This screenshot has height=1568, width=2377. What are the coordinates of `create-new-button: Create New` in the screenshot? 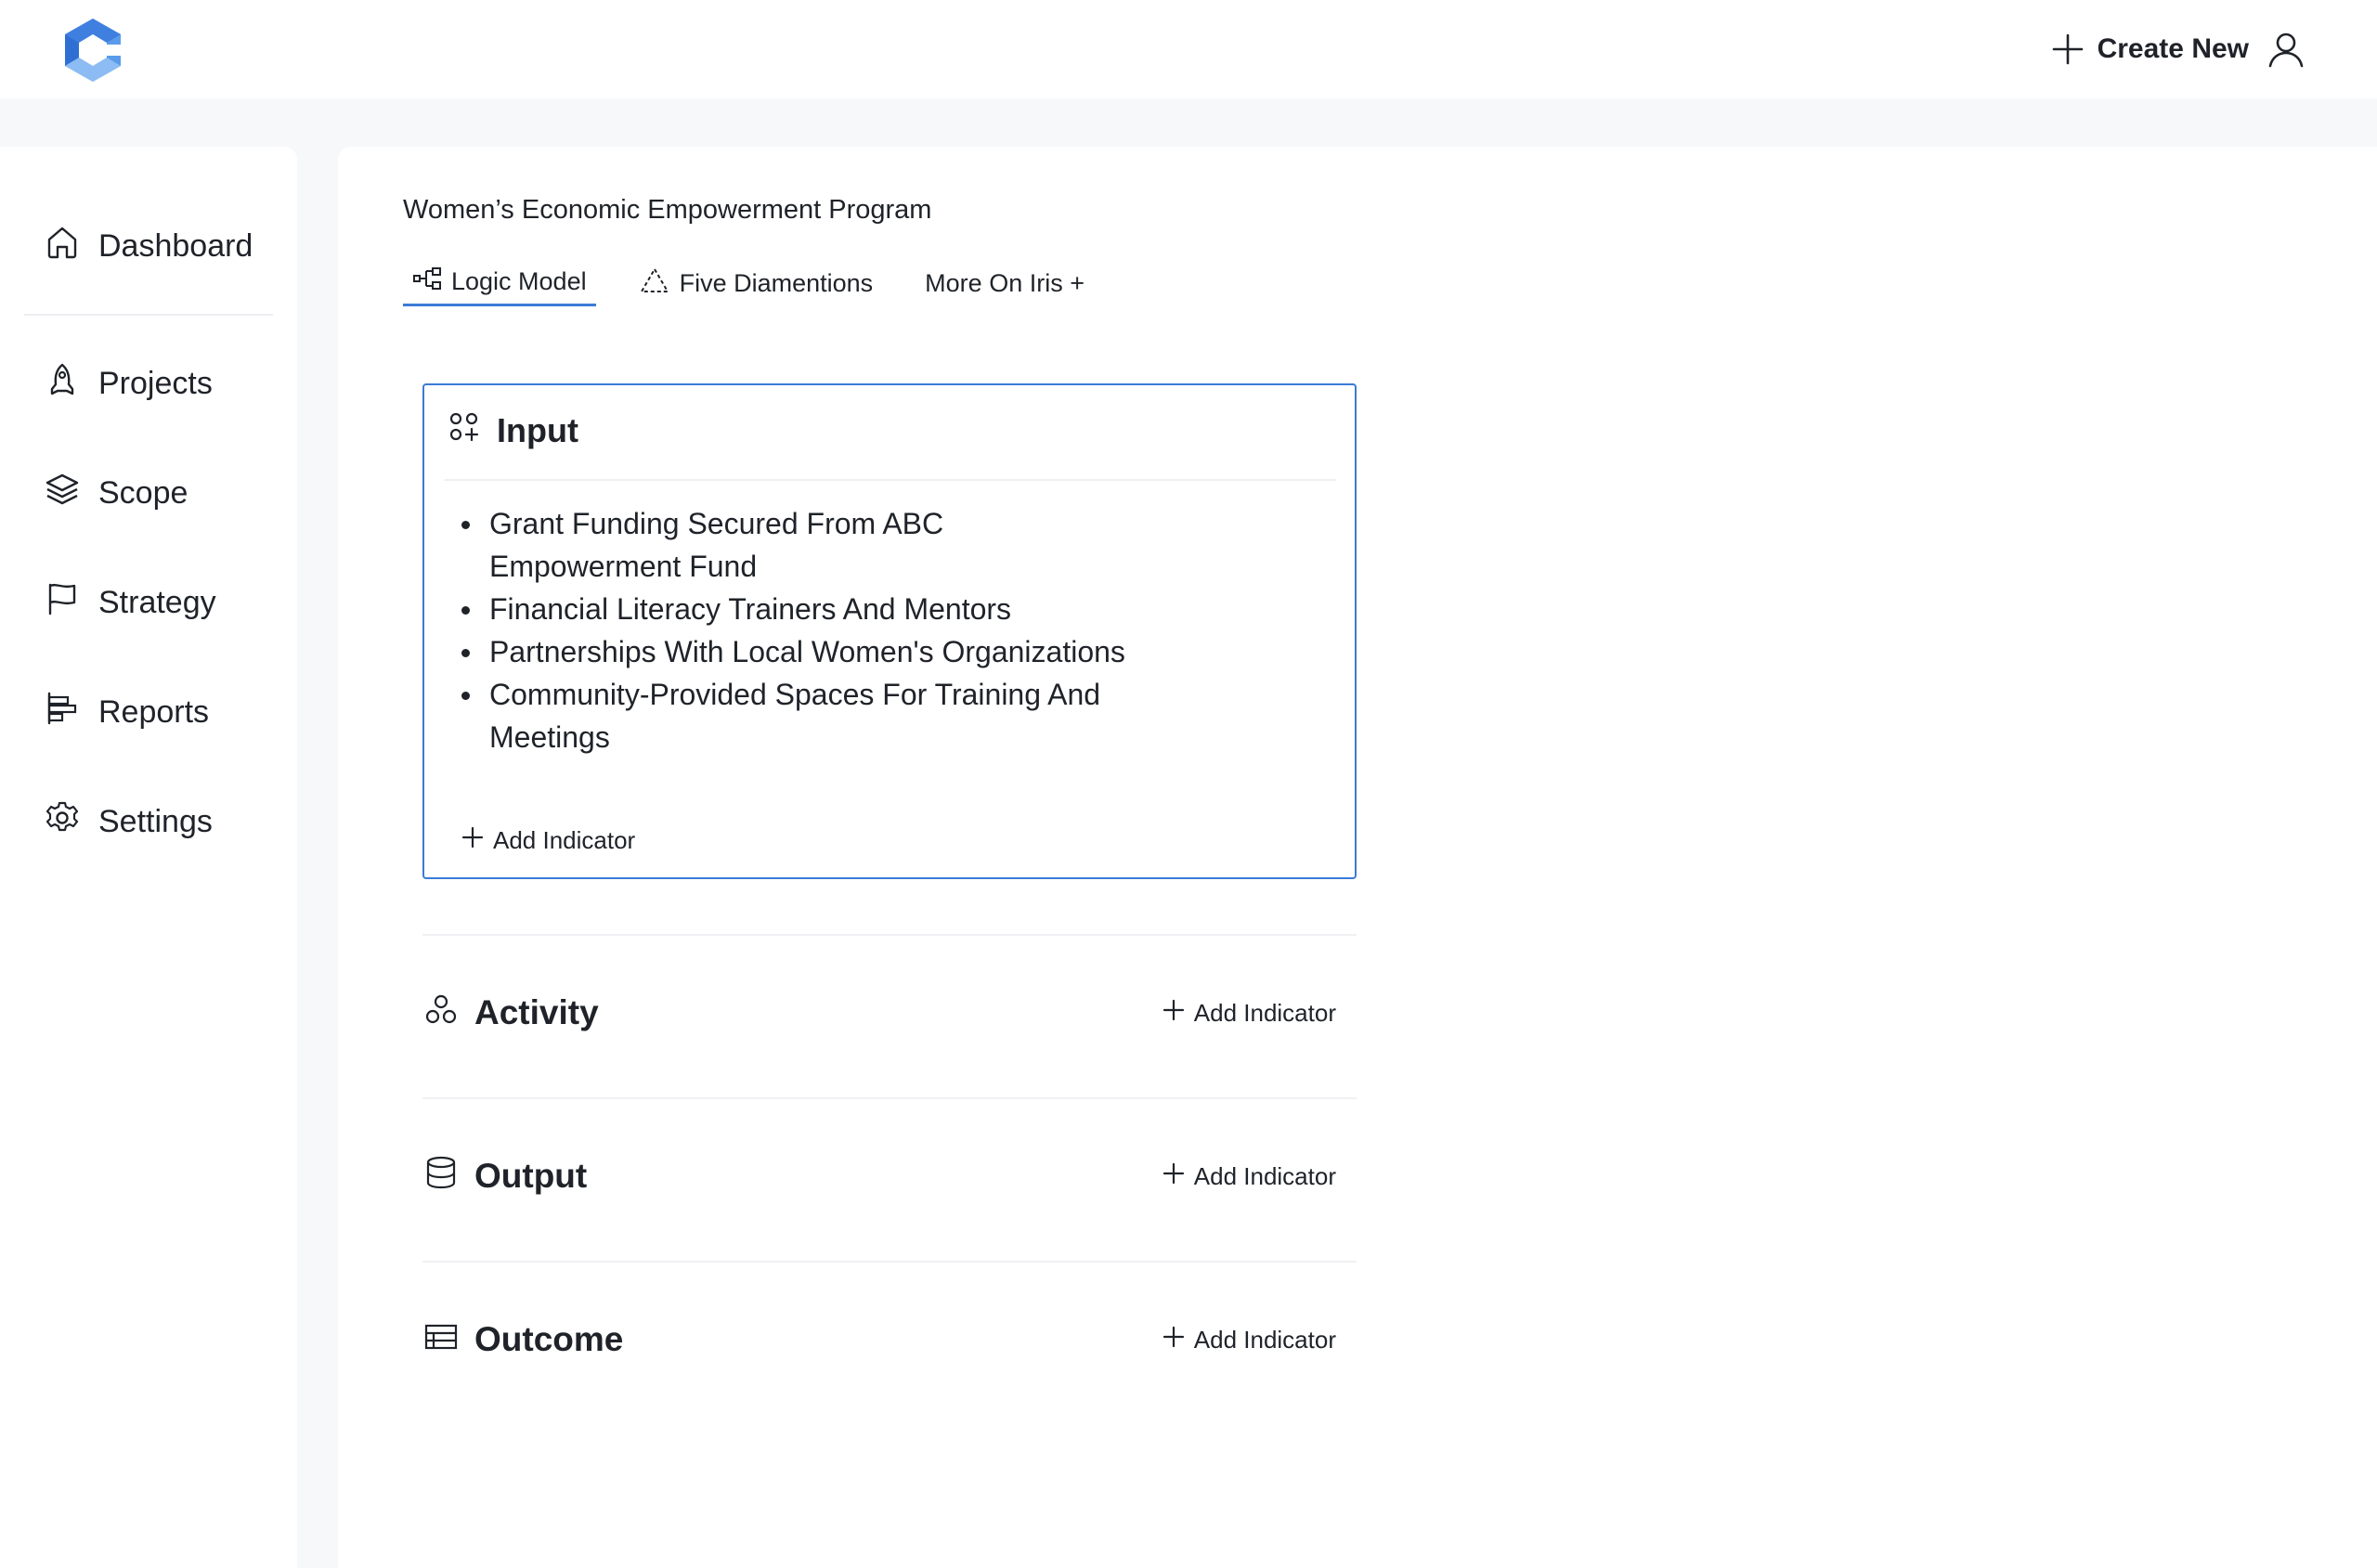 It's located at (2150, 49).